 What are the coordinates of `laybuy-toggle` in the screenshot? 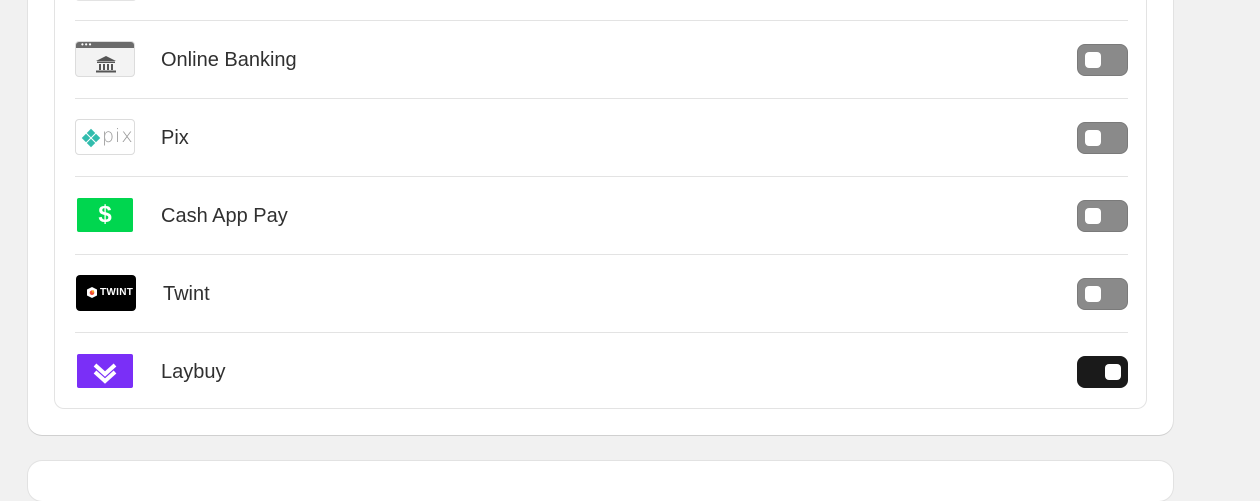 It's located at (1102, 372).